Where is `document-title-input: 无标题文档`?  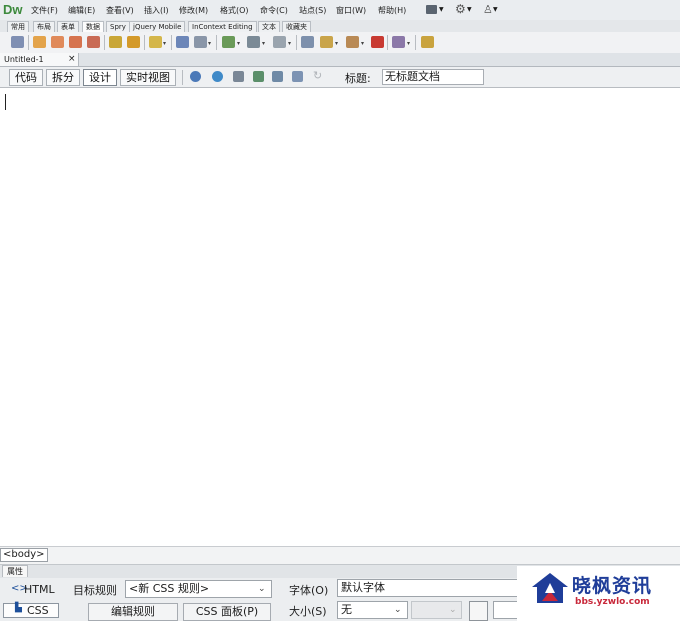 document-title-input: 无标题文档 is located at coordinates (433, 77).